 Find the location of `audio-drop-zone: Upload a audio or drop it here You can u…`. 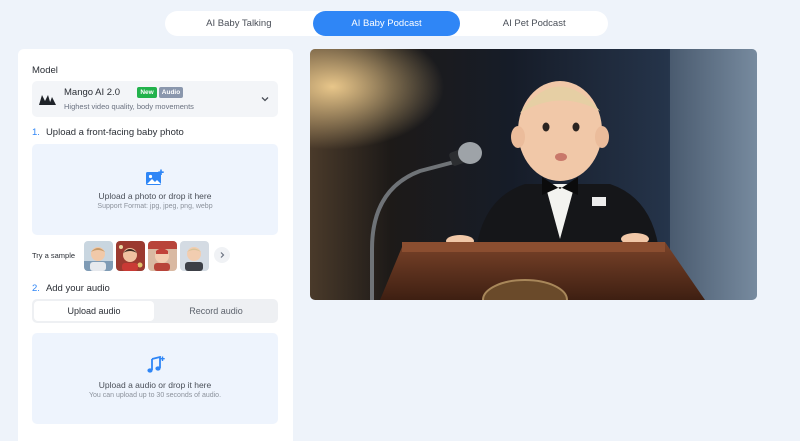

audio-drop-zone: Upload a audio or drop it here You can u… is located at coordinates (155, 378).